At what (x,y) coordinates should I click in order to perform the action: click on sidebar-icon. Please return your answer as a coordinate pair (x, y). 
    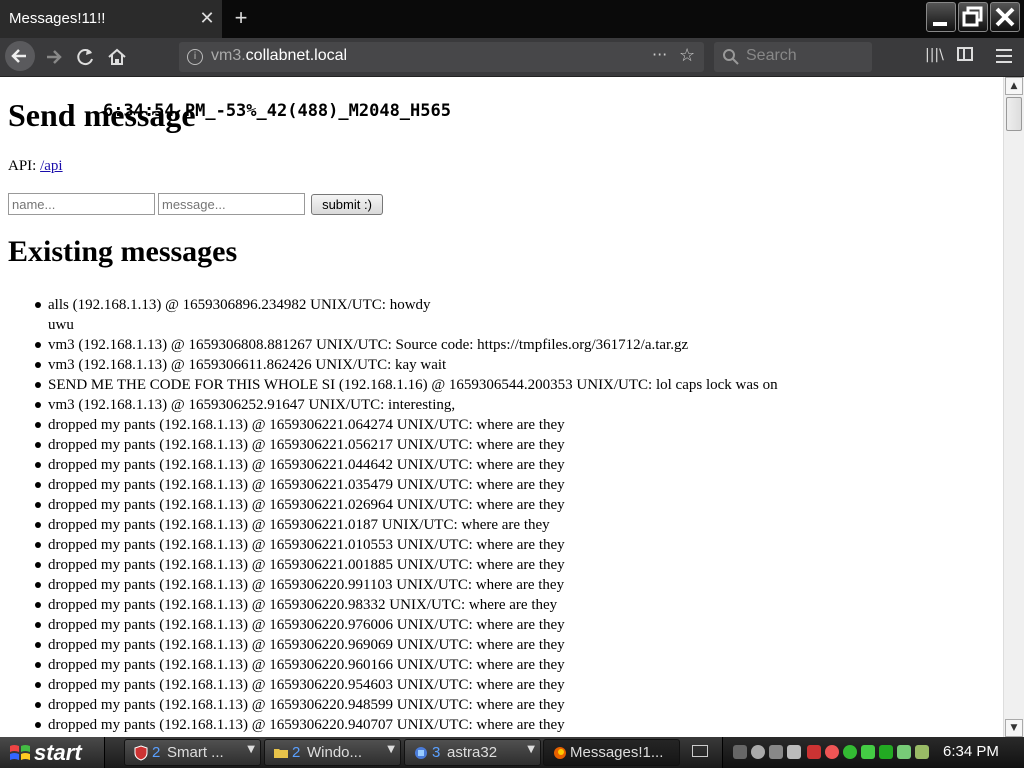
    Looking at the image, I should click on (965, 54).